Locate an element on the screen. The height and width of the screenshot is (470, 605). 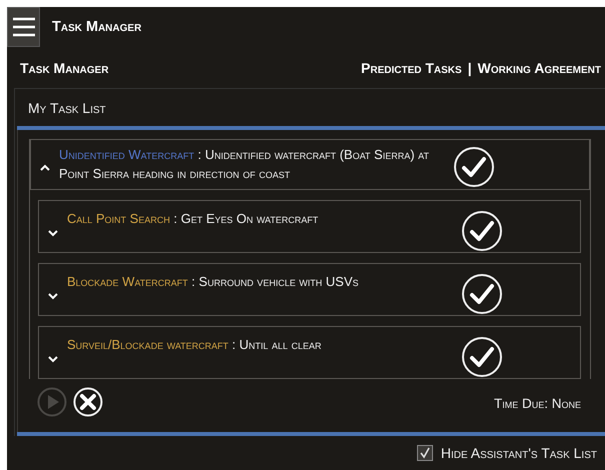
time-due: Time Due: None is located at coordinates (537, 403).